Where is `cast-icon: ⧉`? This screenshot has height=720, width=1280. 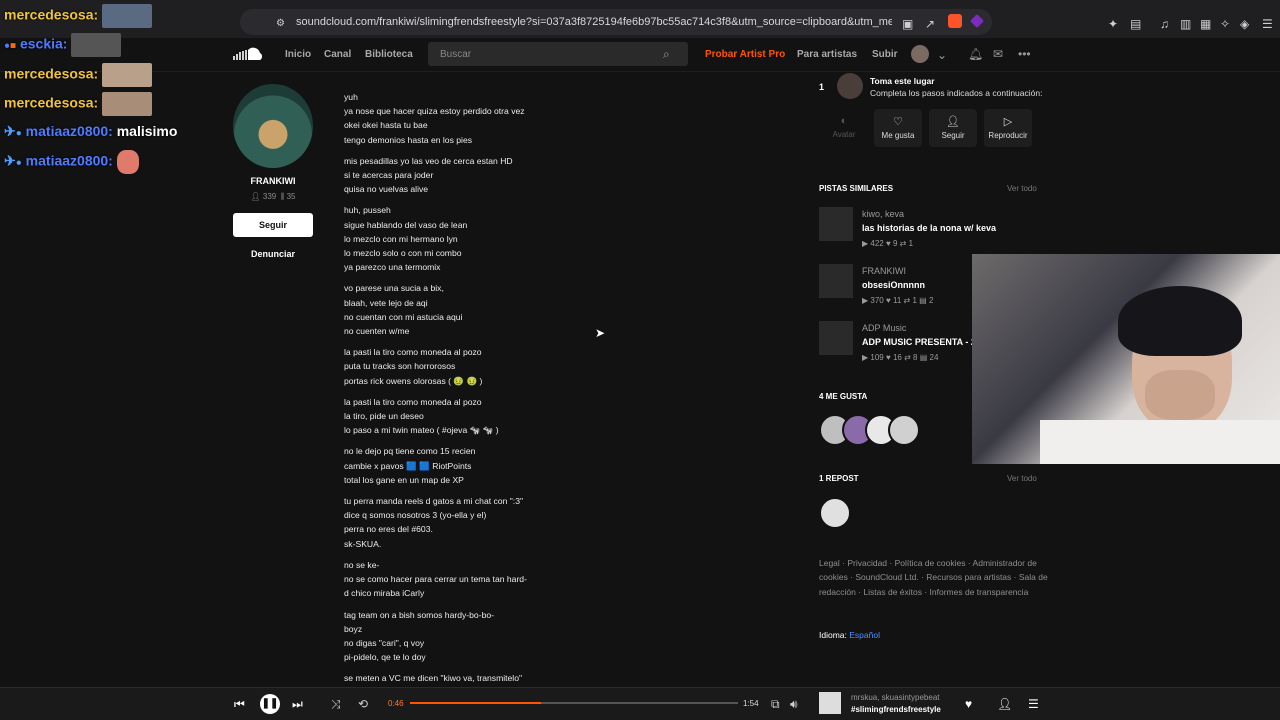 cast-icon: ⧉ is located at coordinates (775, 704).